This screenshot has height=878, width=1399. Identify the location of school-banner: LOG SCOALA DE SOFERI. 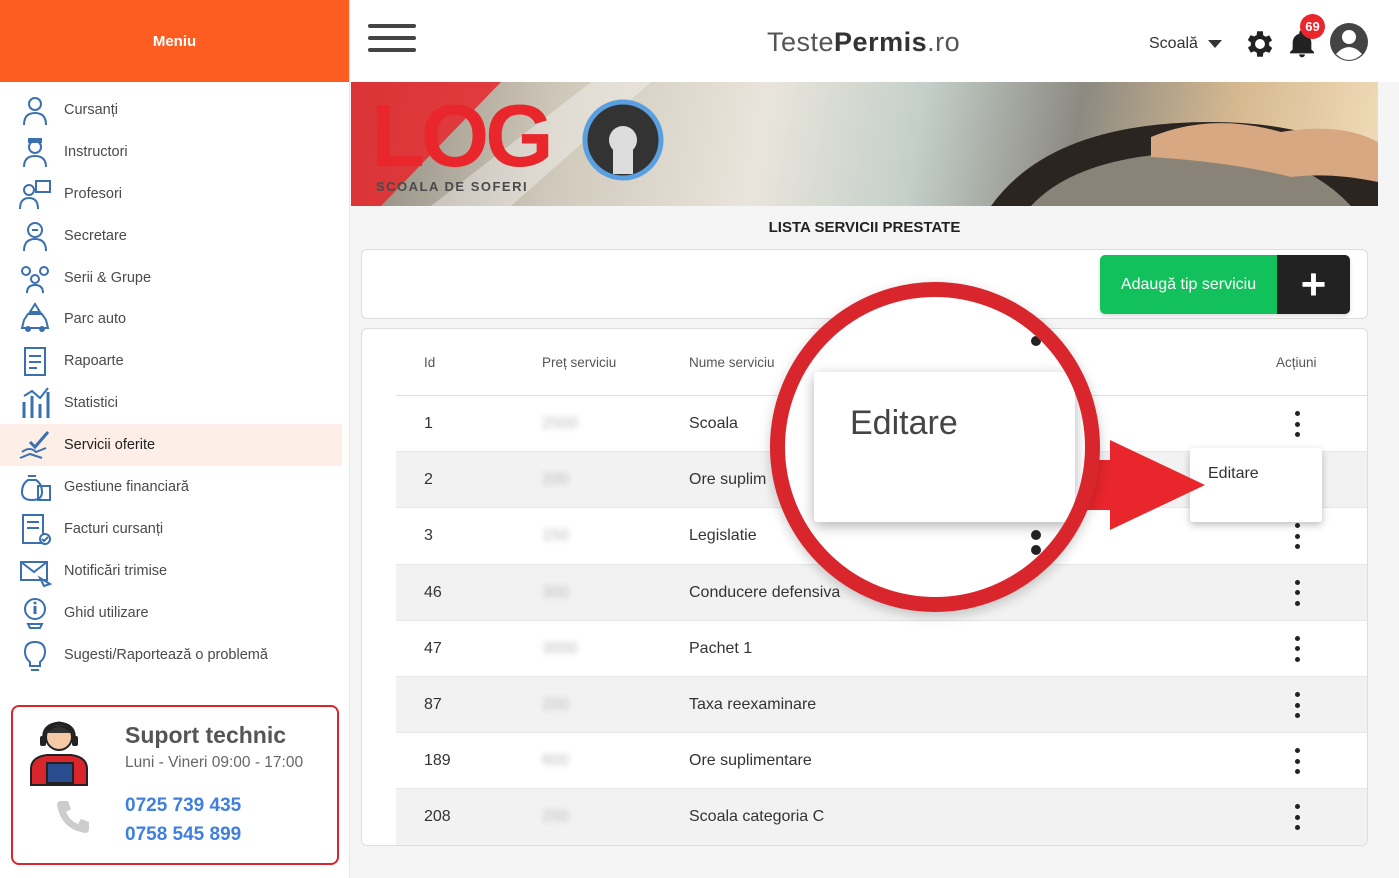
(864, 144).